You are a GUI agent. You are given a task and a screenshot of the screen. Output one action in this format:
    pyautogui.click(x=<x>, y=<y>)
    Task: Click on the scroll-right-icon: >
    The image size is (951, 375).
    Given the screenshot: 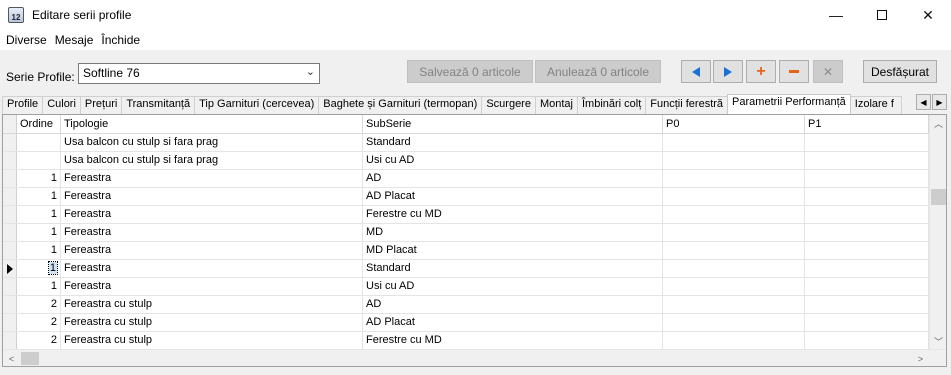 What is the action you would take?
    pyautogui.click(x=920, y=358)
    